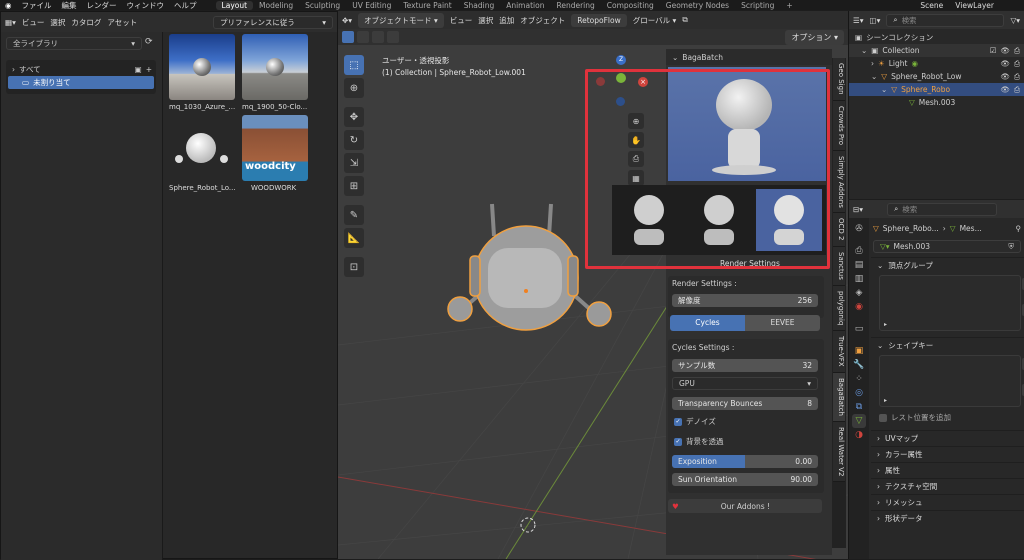 The width and height of the screenshot is (1024, 560). I want to click on transform-orientation: グローバル ▾, so click(655, 20).